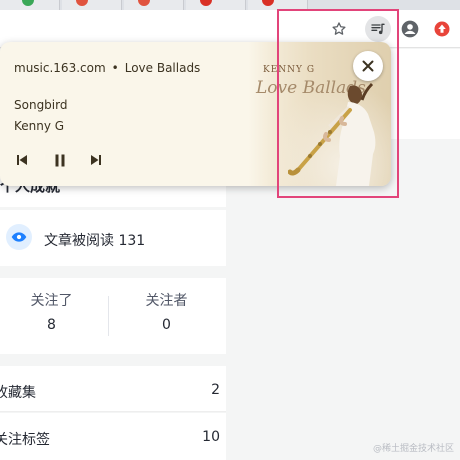 This screenshot has width=460, height=460. I want to click on track-artist: Kenny G, so click(39, 126).